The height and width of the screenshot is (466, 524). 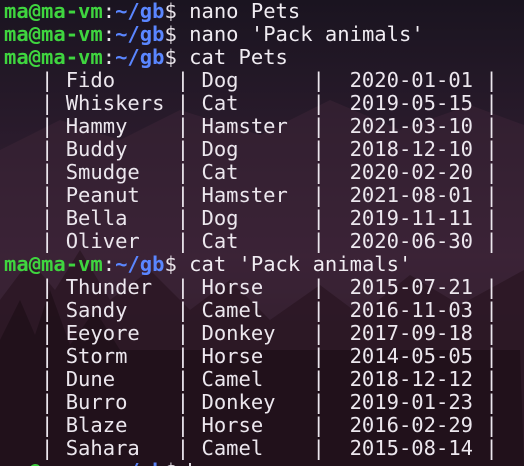 I want to click on table-row: | Buddy | Dog | 2018-12-10 |, so click(x=251, y=149).